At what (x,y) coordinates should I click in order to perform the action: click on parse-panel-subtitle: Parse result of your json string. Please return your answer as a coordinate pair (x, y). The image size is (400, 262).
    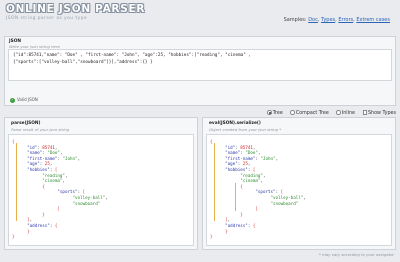
    Looking at the image, I should click on (40, 129).